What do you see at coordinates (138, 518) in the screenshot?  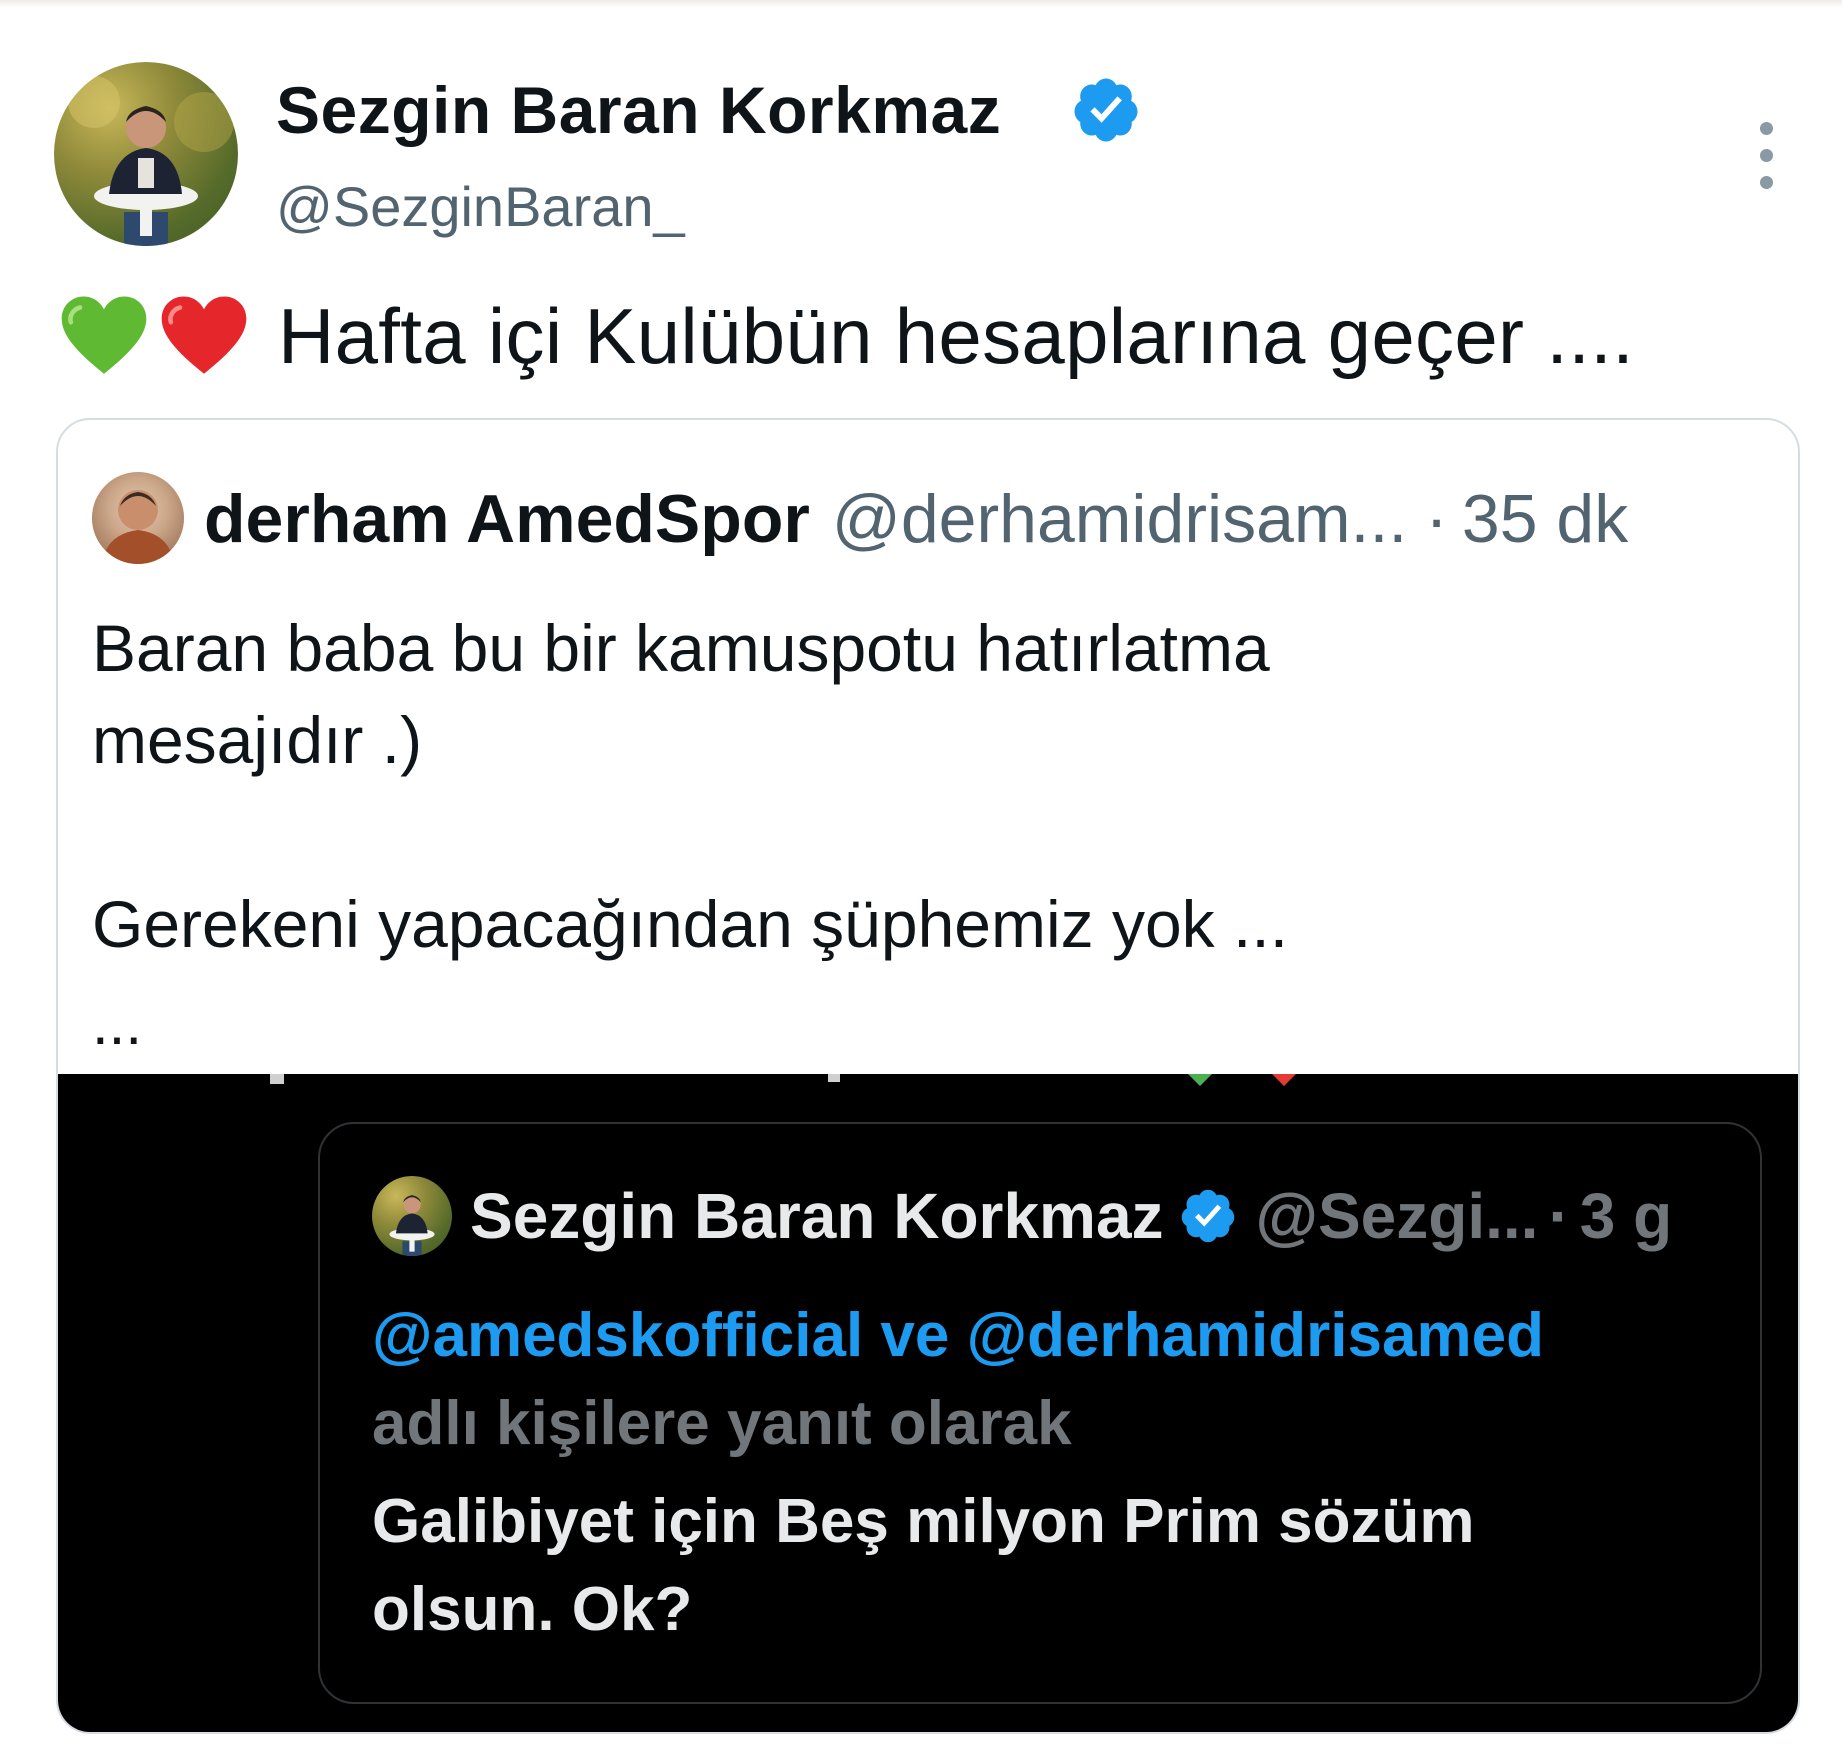 I see `quoted-author-avatar` at bounding box center [138, 518].